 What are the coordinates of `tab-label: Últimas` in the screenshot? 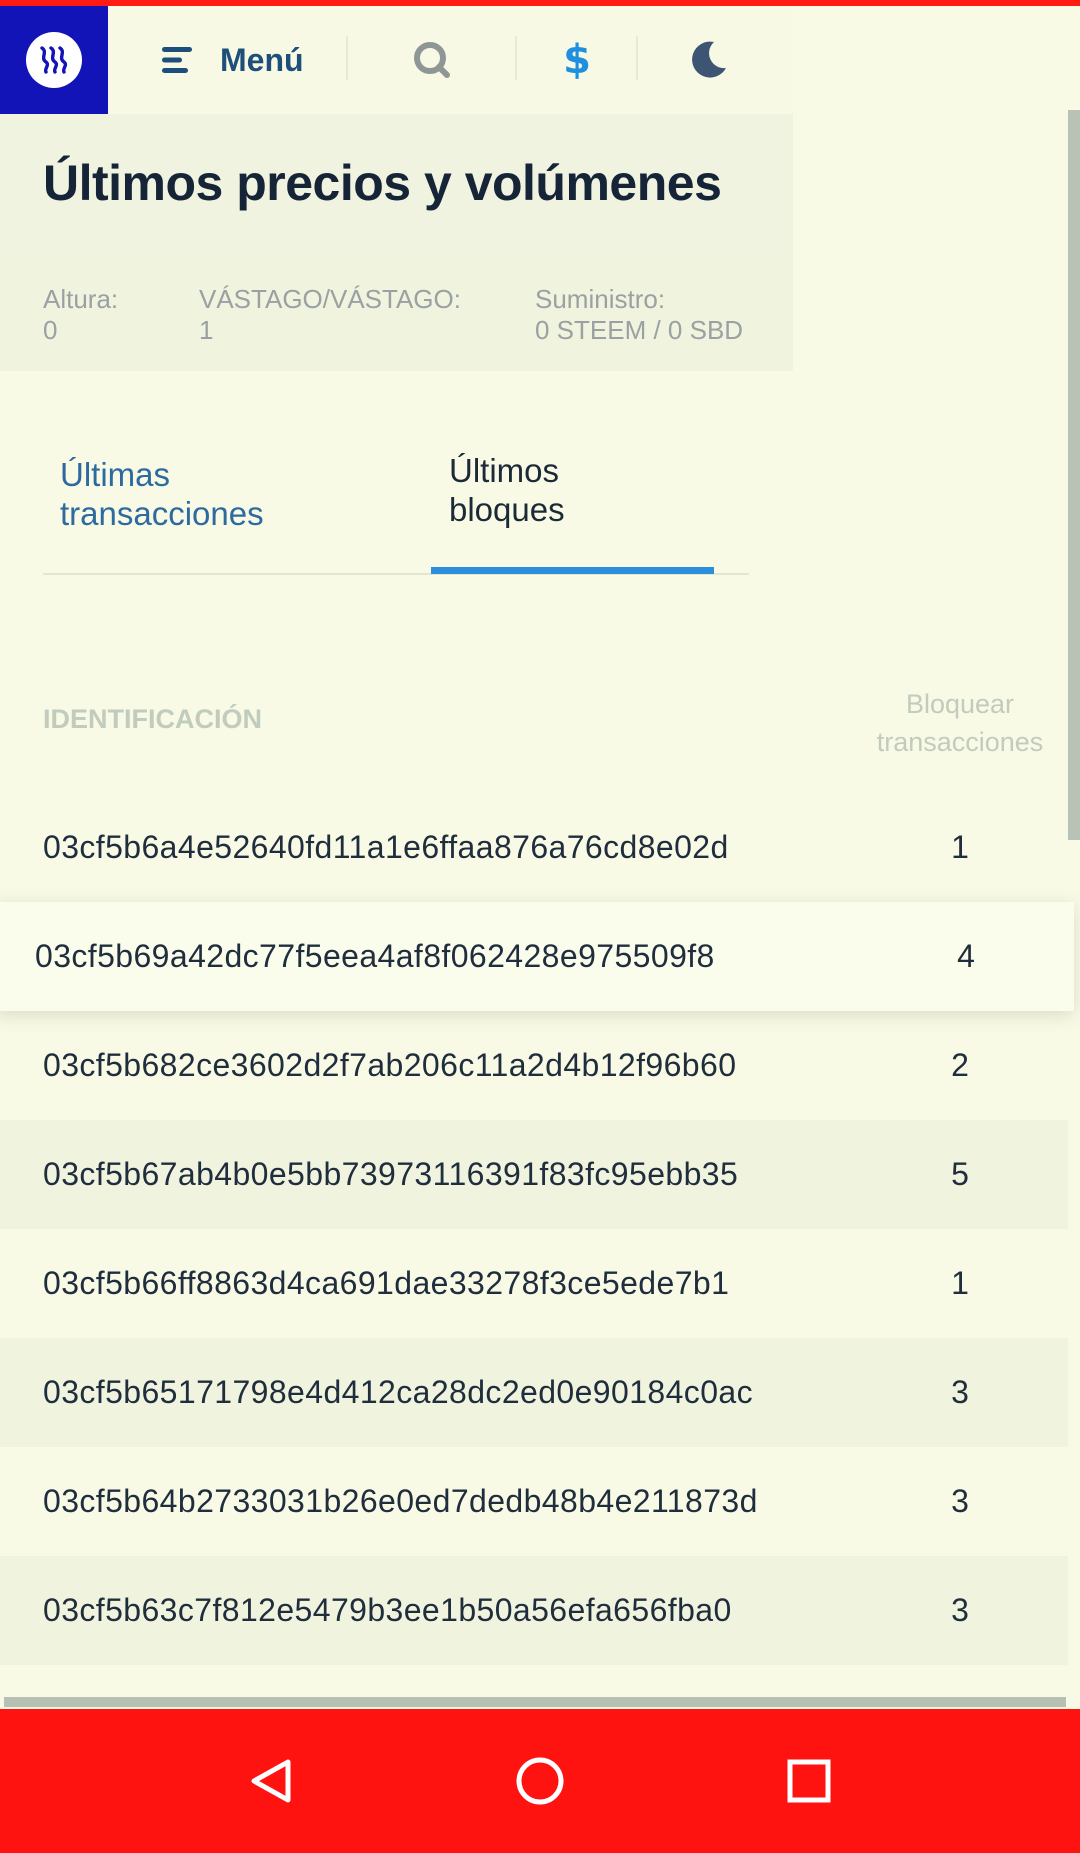 It's located at (115, 474).